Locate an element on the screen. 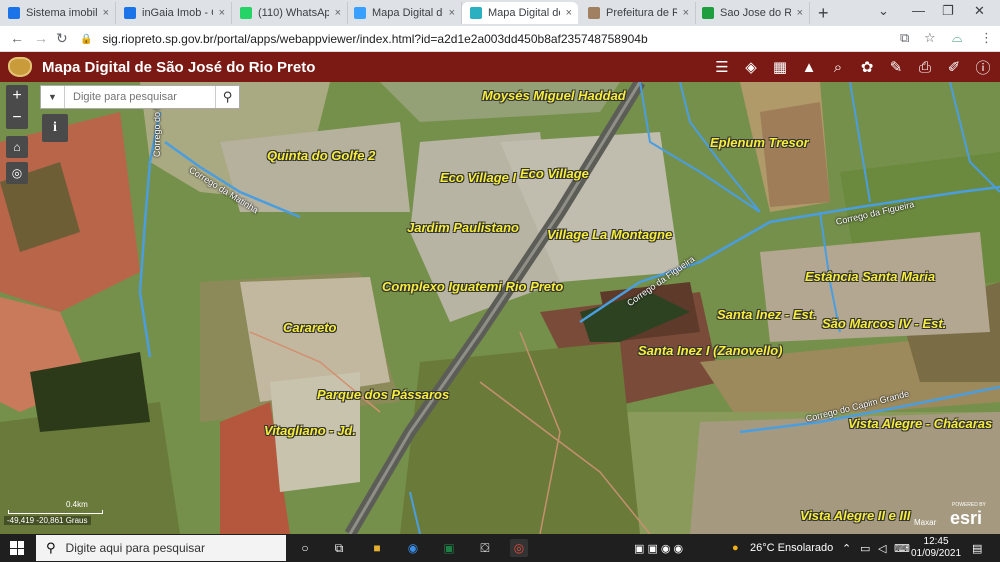 The image size is (1000, 562). tab-search-icon: ⌄ is located at coordinates (883, 11).